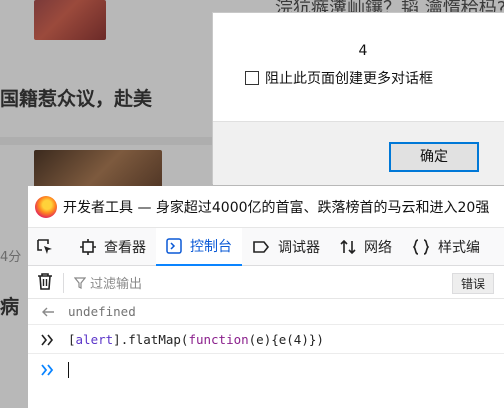 The image size is (504, 408). I want to click on console-input-row: [alert].flatMap(function(e){e(4)}), so click(266, 340).